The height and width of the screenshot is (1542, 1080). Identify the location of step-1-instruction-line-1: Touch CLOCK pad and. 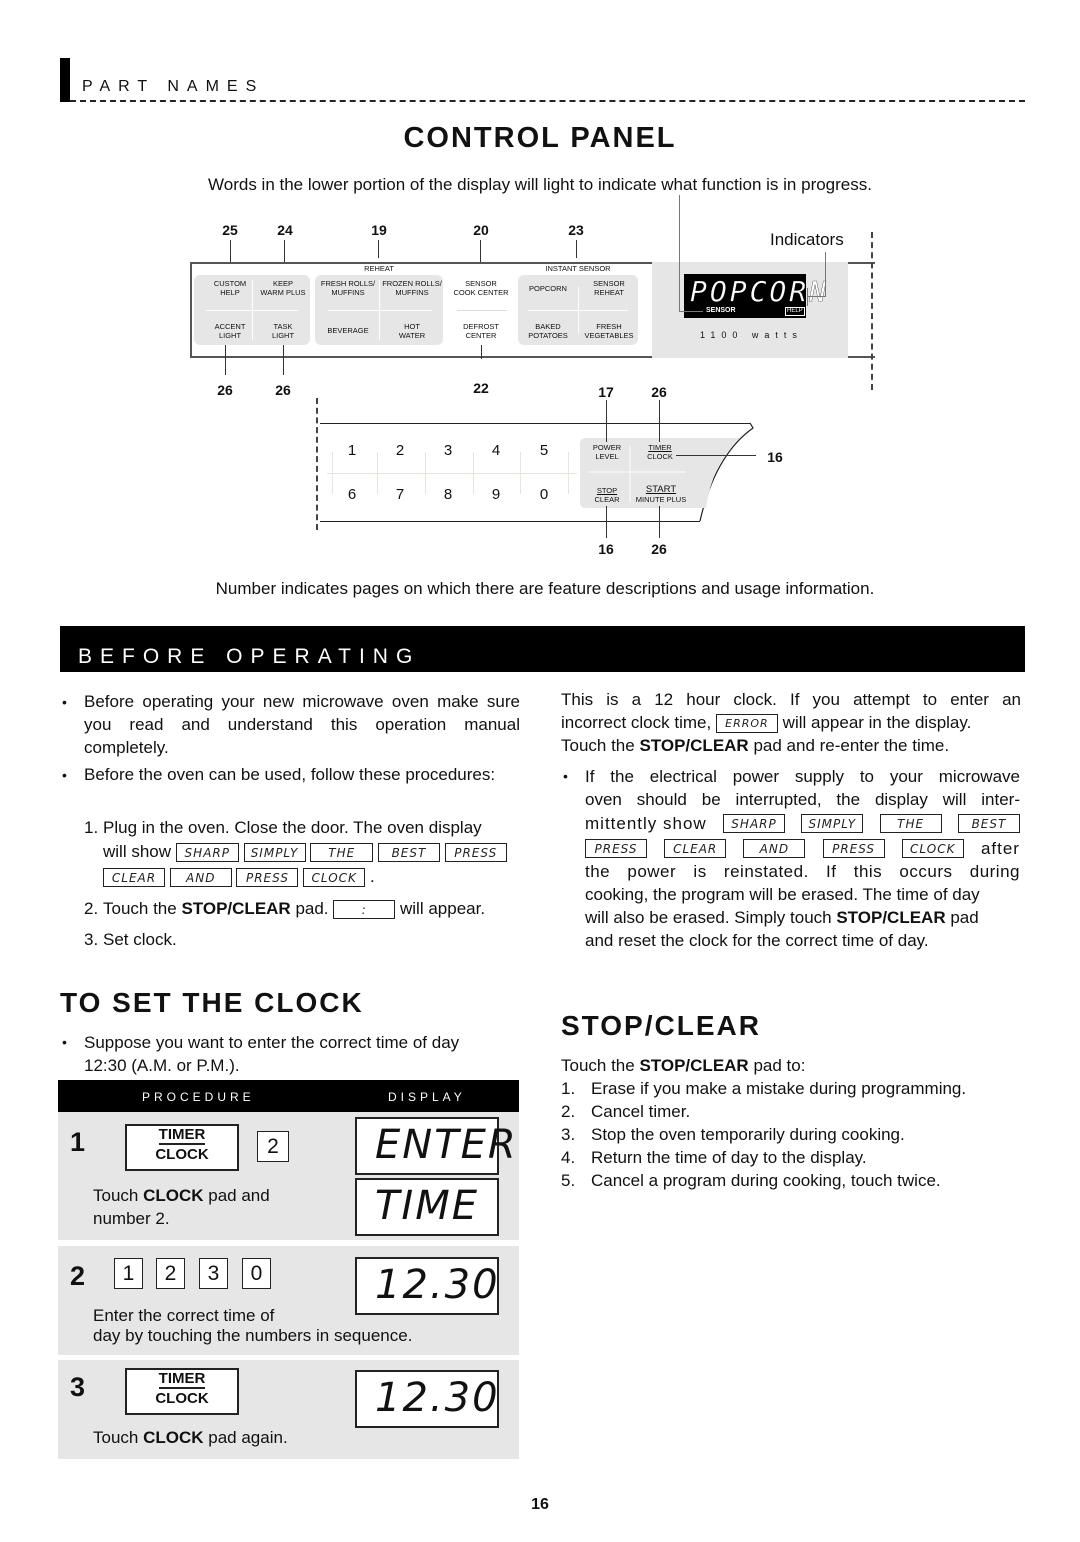
(181, 1195).